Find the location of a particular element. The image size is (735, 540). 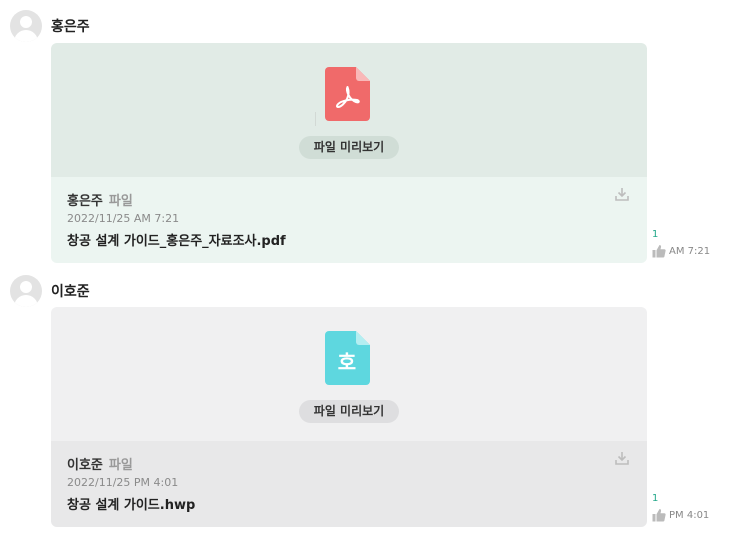

file-uploader: 홍은주 파일 is located at coordinates (100, 199).